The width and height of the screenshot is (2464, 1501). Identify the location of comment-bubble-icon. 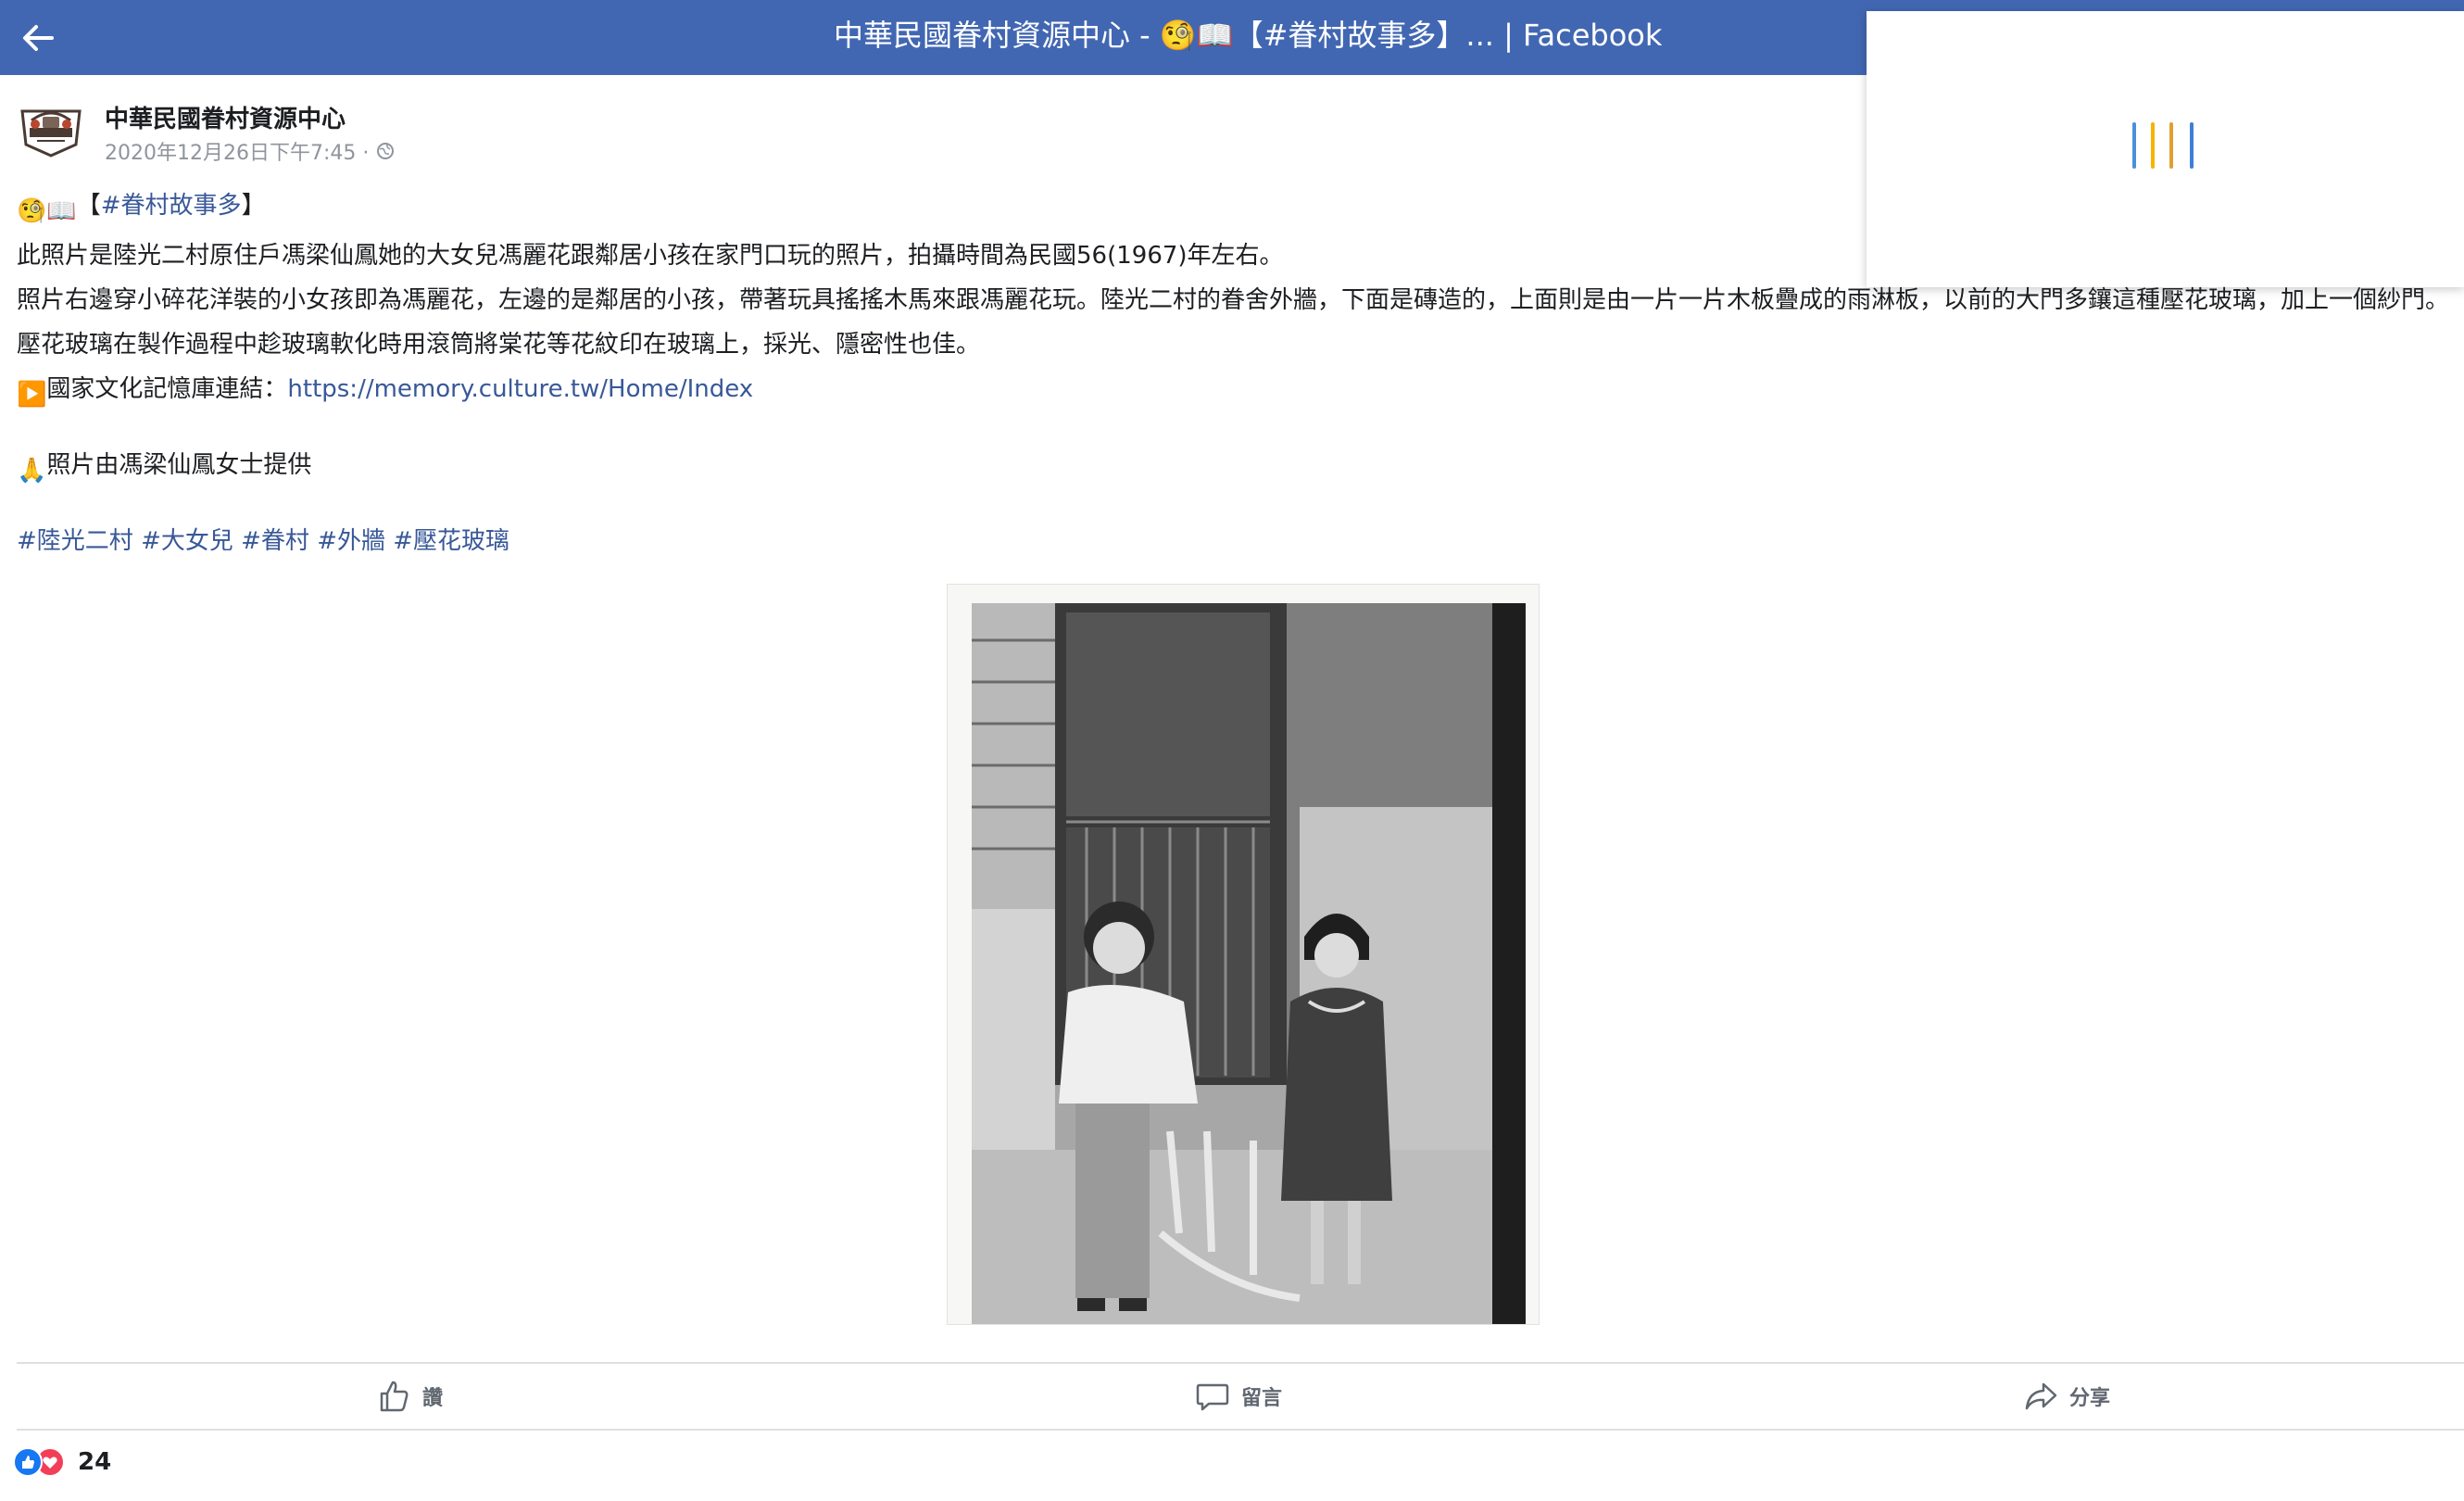
(1212, 1397).